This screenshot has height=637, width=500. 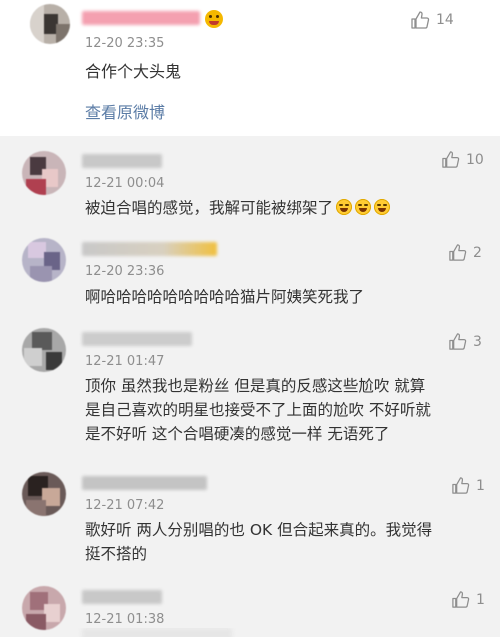 I want to click on reply-text-body: 被迫合唱的感觉，我解可能被绑架了, so click(x=209, y=208).